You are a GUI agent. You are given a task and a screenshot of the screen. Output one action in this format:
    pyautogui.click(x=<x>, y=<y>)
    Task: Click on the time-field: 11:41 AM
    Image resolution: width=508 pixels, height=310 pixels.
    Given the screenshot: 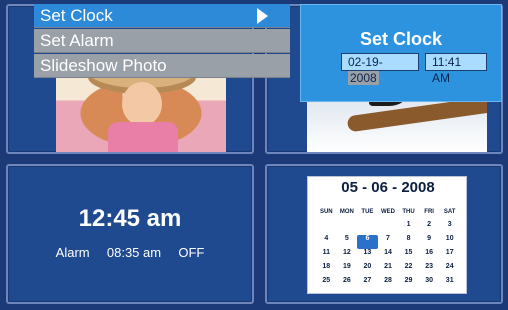 What is the action you would take?
    pyautogui.click(x=456, y=69)
    